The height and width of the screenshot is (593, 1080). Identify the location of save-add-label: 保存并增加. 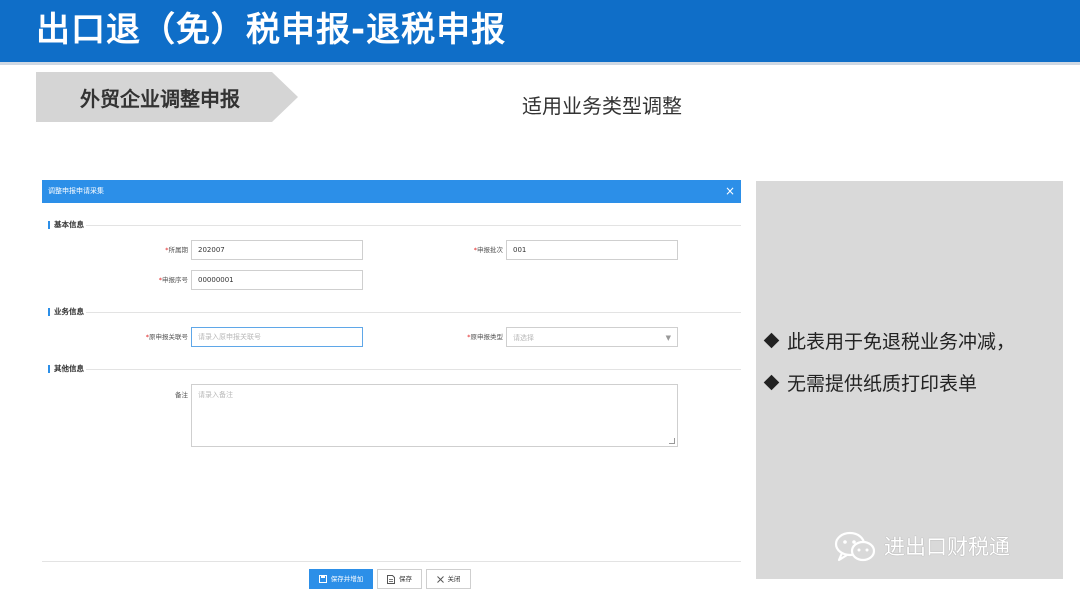
(347, 579).